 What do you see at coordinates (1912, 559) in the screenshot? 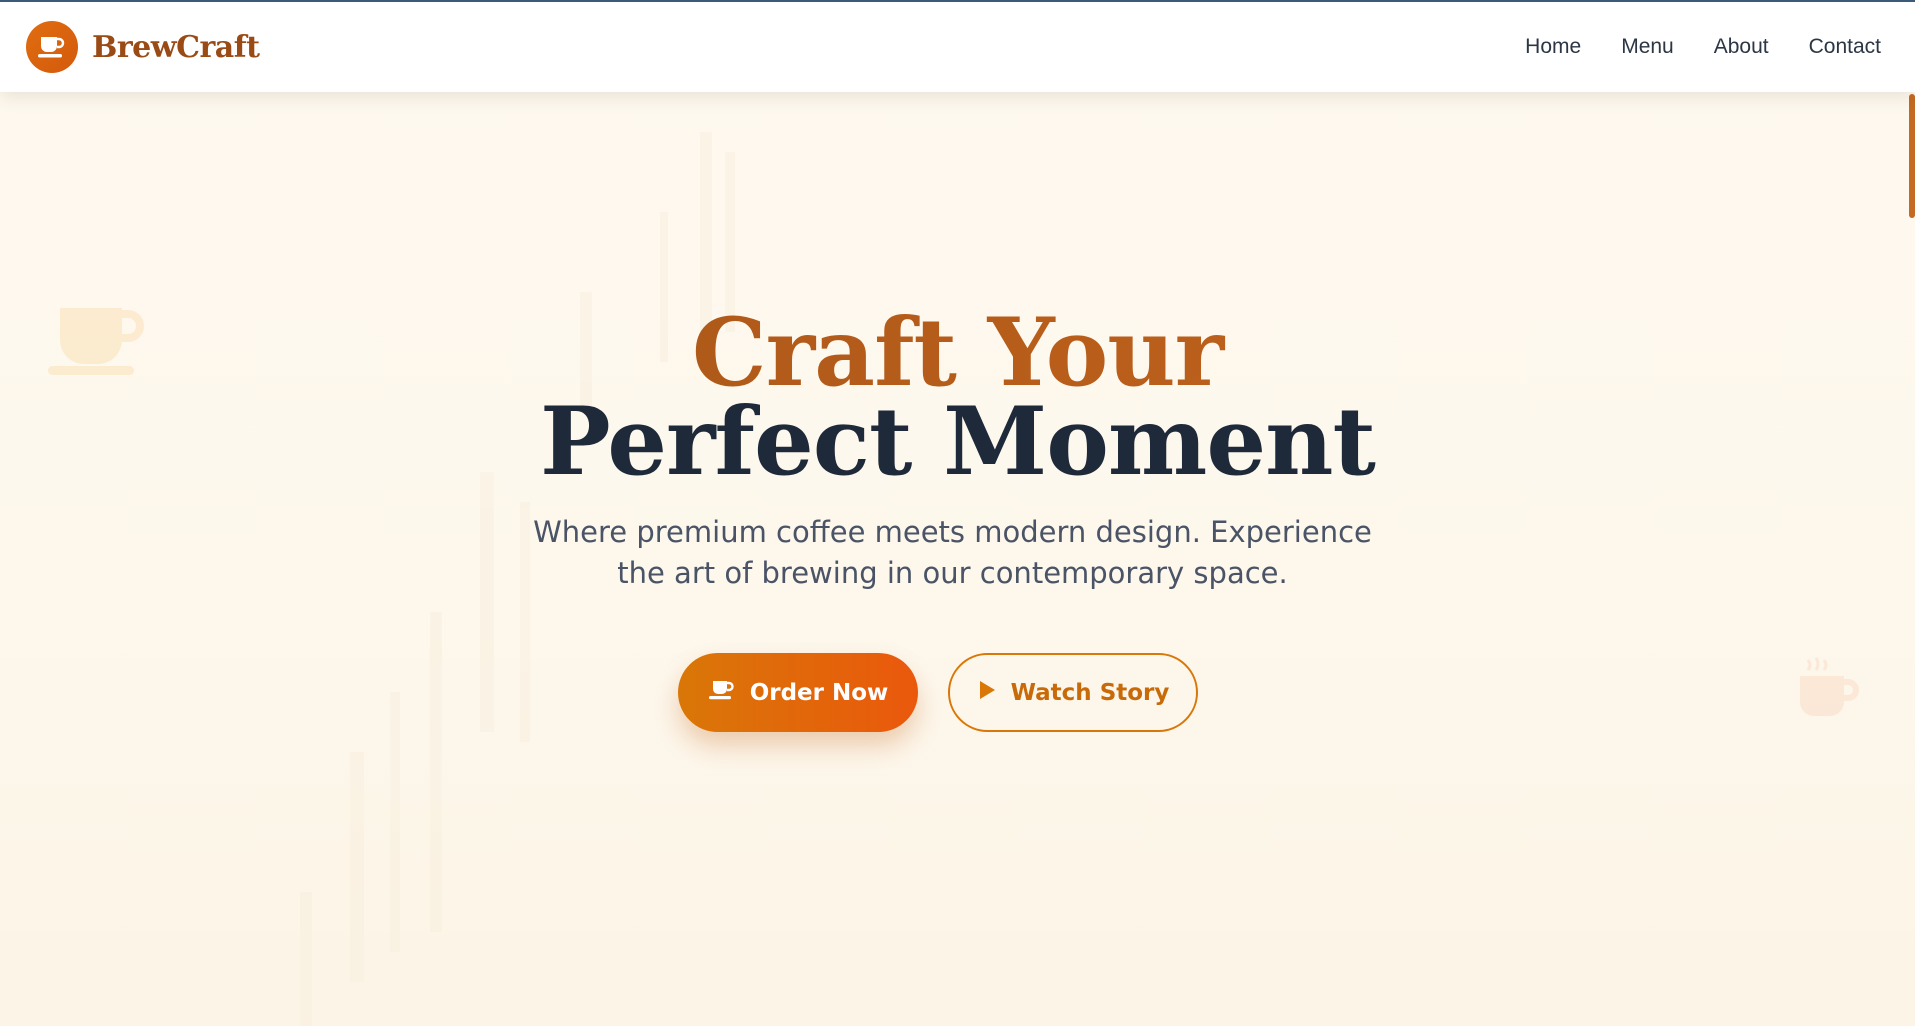
I see `page-scrollbar` at bounding box center [1912, 559].